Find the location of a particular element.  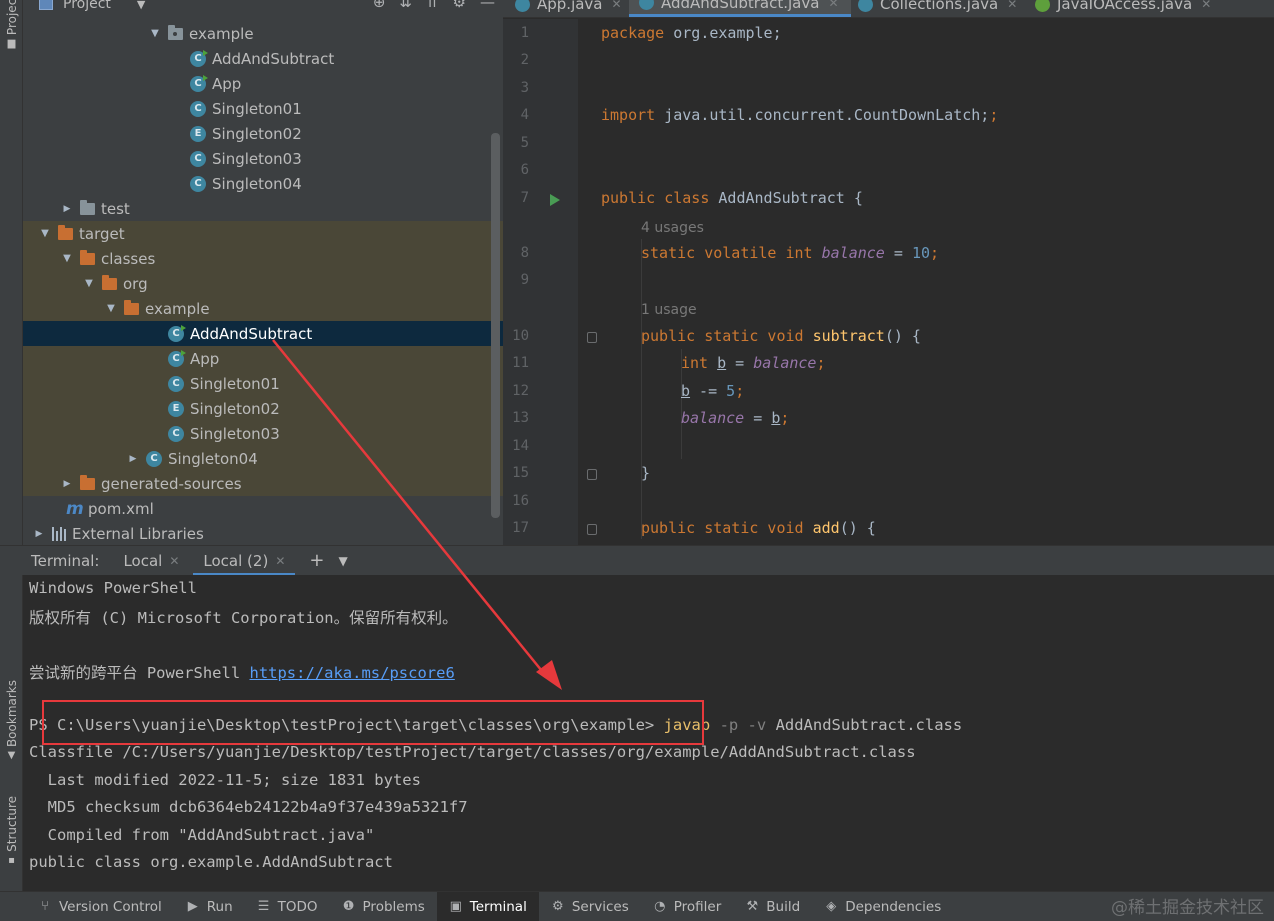

folder-icon: ▆ is located at coordinates (11, 44).